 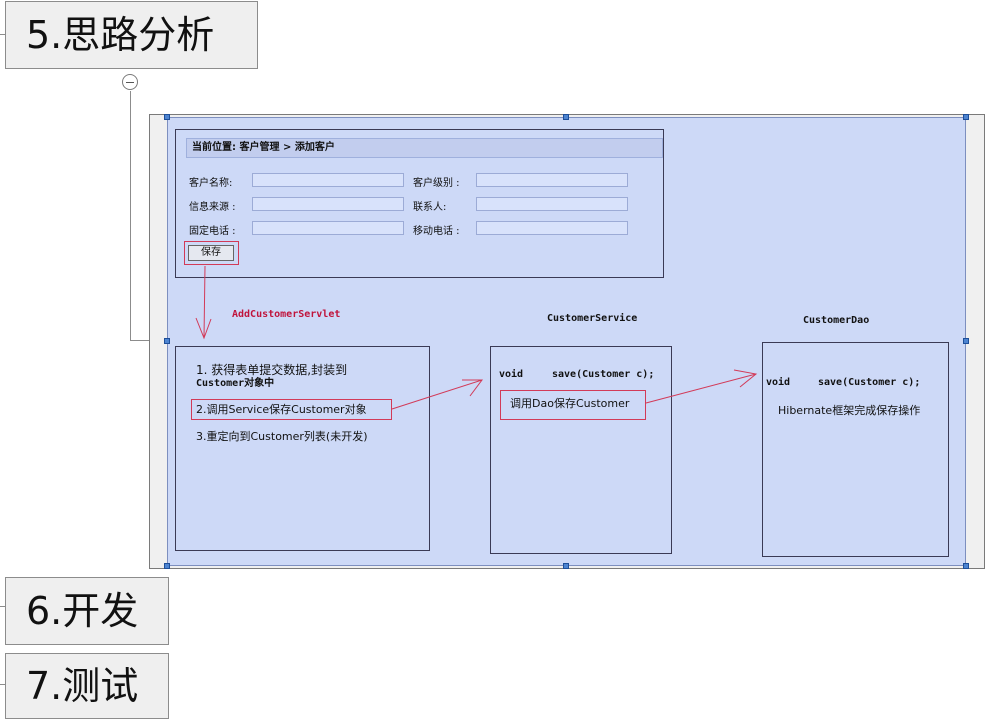 I want to click on topic-7-test: 7.测试, so click(x=87, y=686).